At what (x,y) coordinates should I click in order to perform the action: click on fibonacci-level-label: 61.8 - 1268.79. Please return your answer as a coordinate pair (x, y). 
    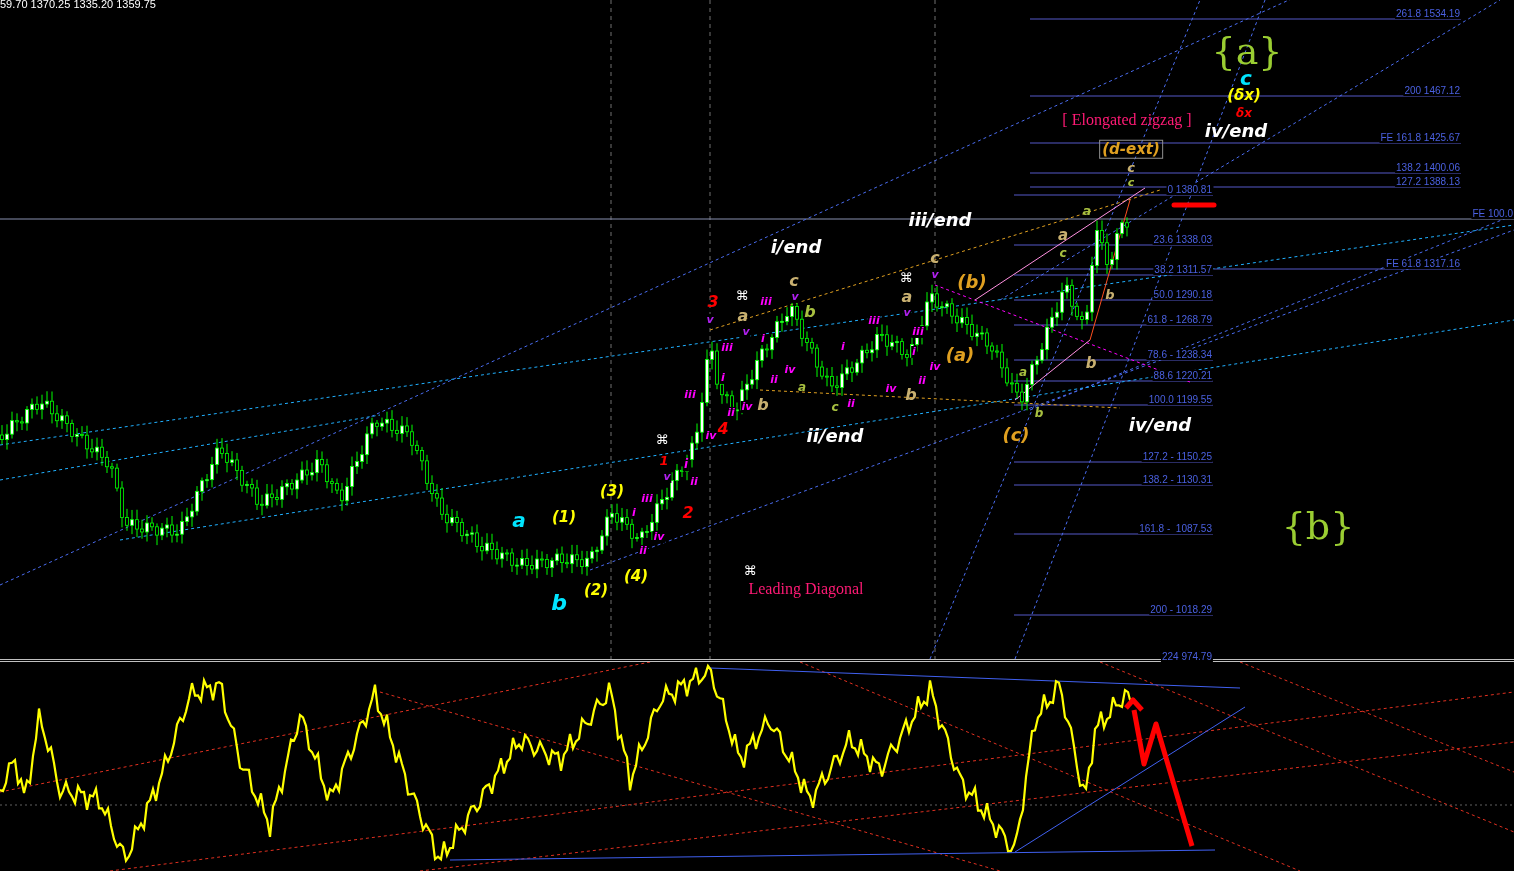
    Looking at the image, I should click on (1179, 319).